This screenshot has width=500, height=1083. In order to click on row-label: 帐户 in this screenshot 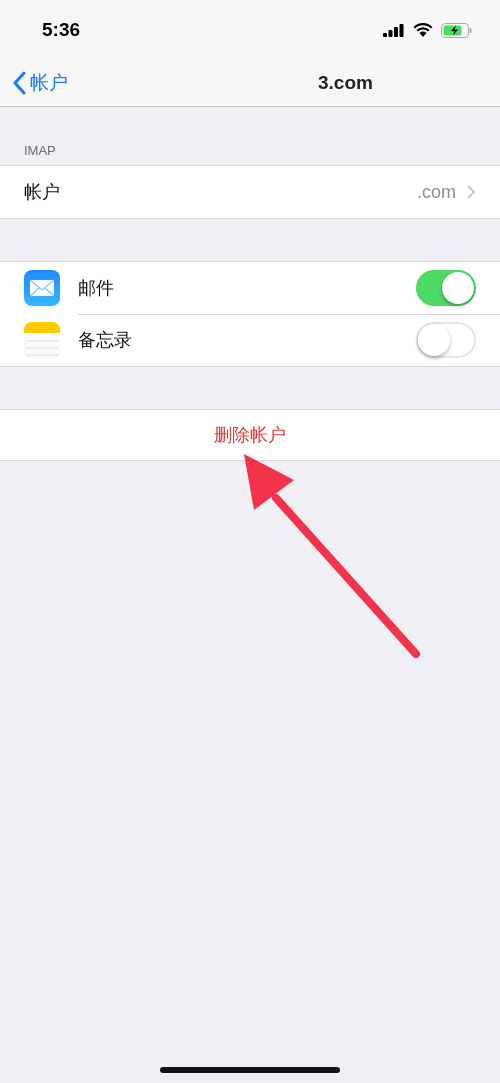, I will do `click(42, 192)`.